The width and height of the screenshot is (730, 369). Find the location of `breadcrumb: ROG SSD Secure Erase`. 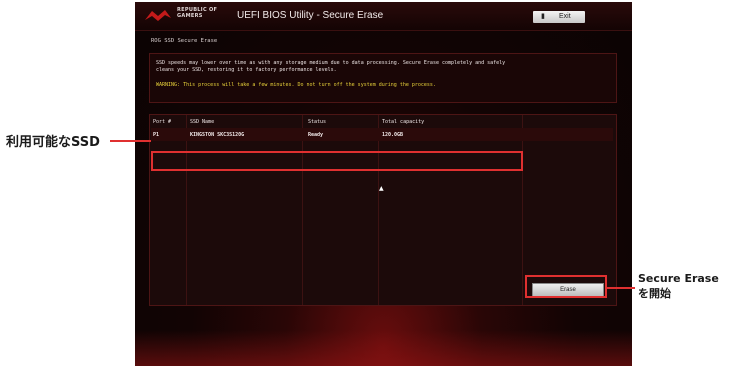

breadcrumb: ROG SSD Secure Erase is located at coordinates (184, 41).